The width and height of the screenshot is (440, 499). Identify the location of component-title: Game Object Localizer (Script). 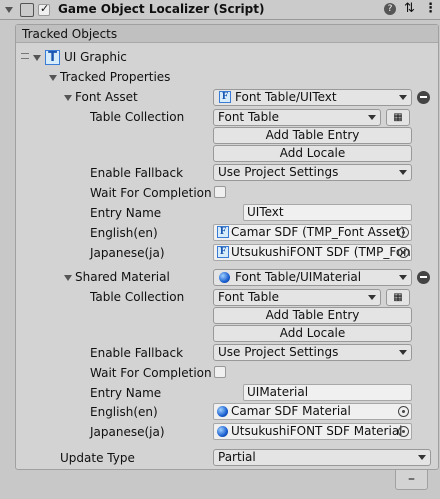
(161, 9).